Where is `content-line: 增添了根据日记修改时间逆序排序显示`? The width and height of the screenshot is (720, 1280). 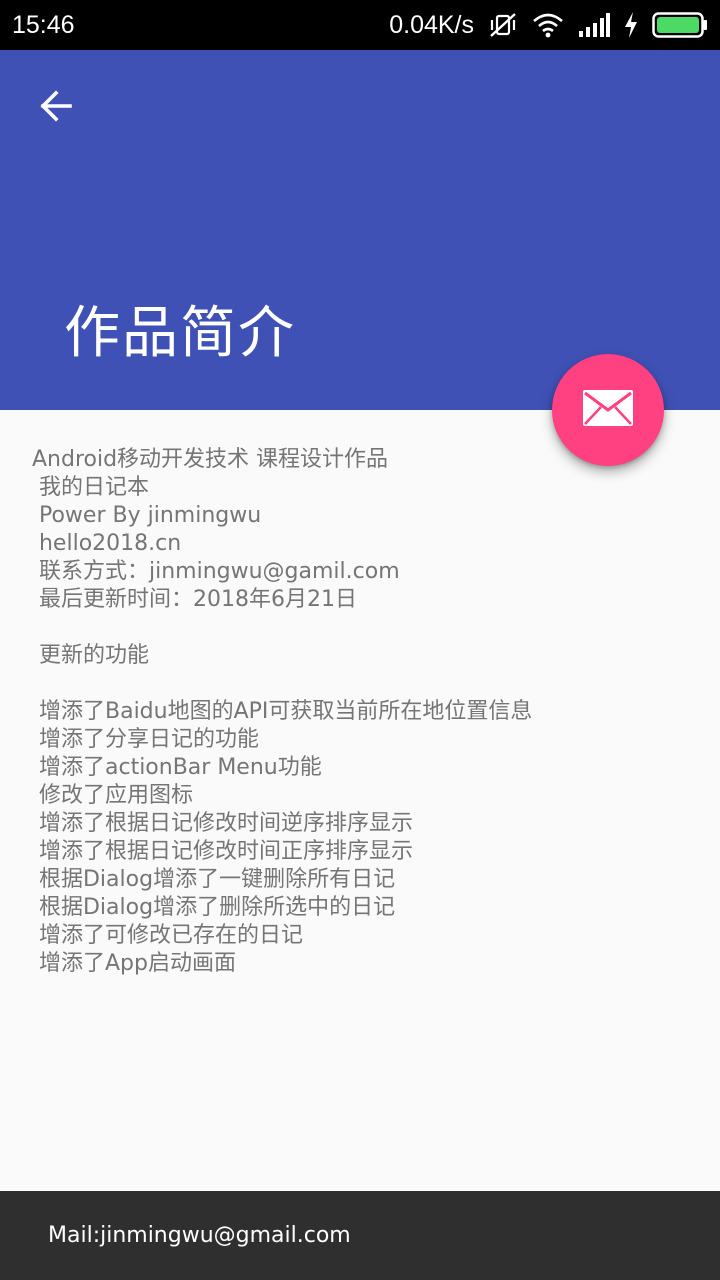
content-line: 增添了根据日记修改时间逆序排序显示 is located at coordinates (222, 823).